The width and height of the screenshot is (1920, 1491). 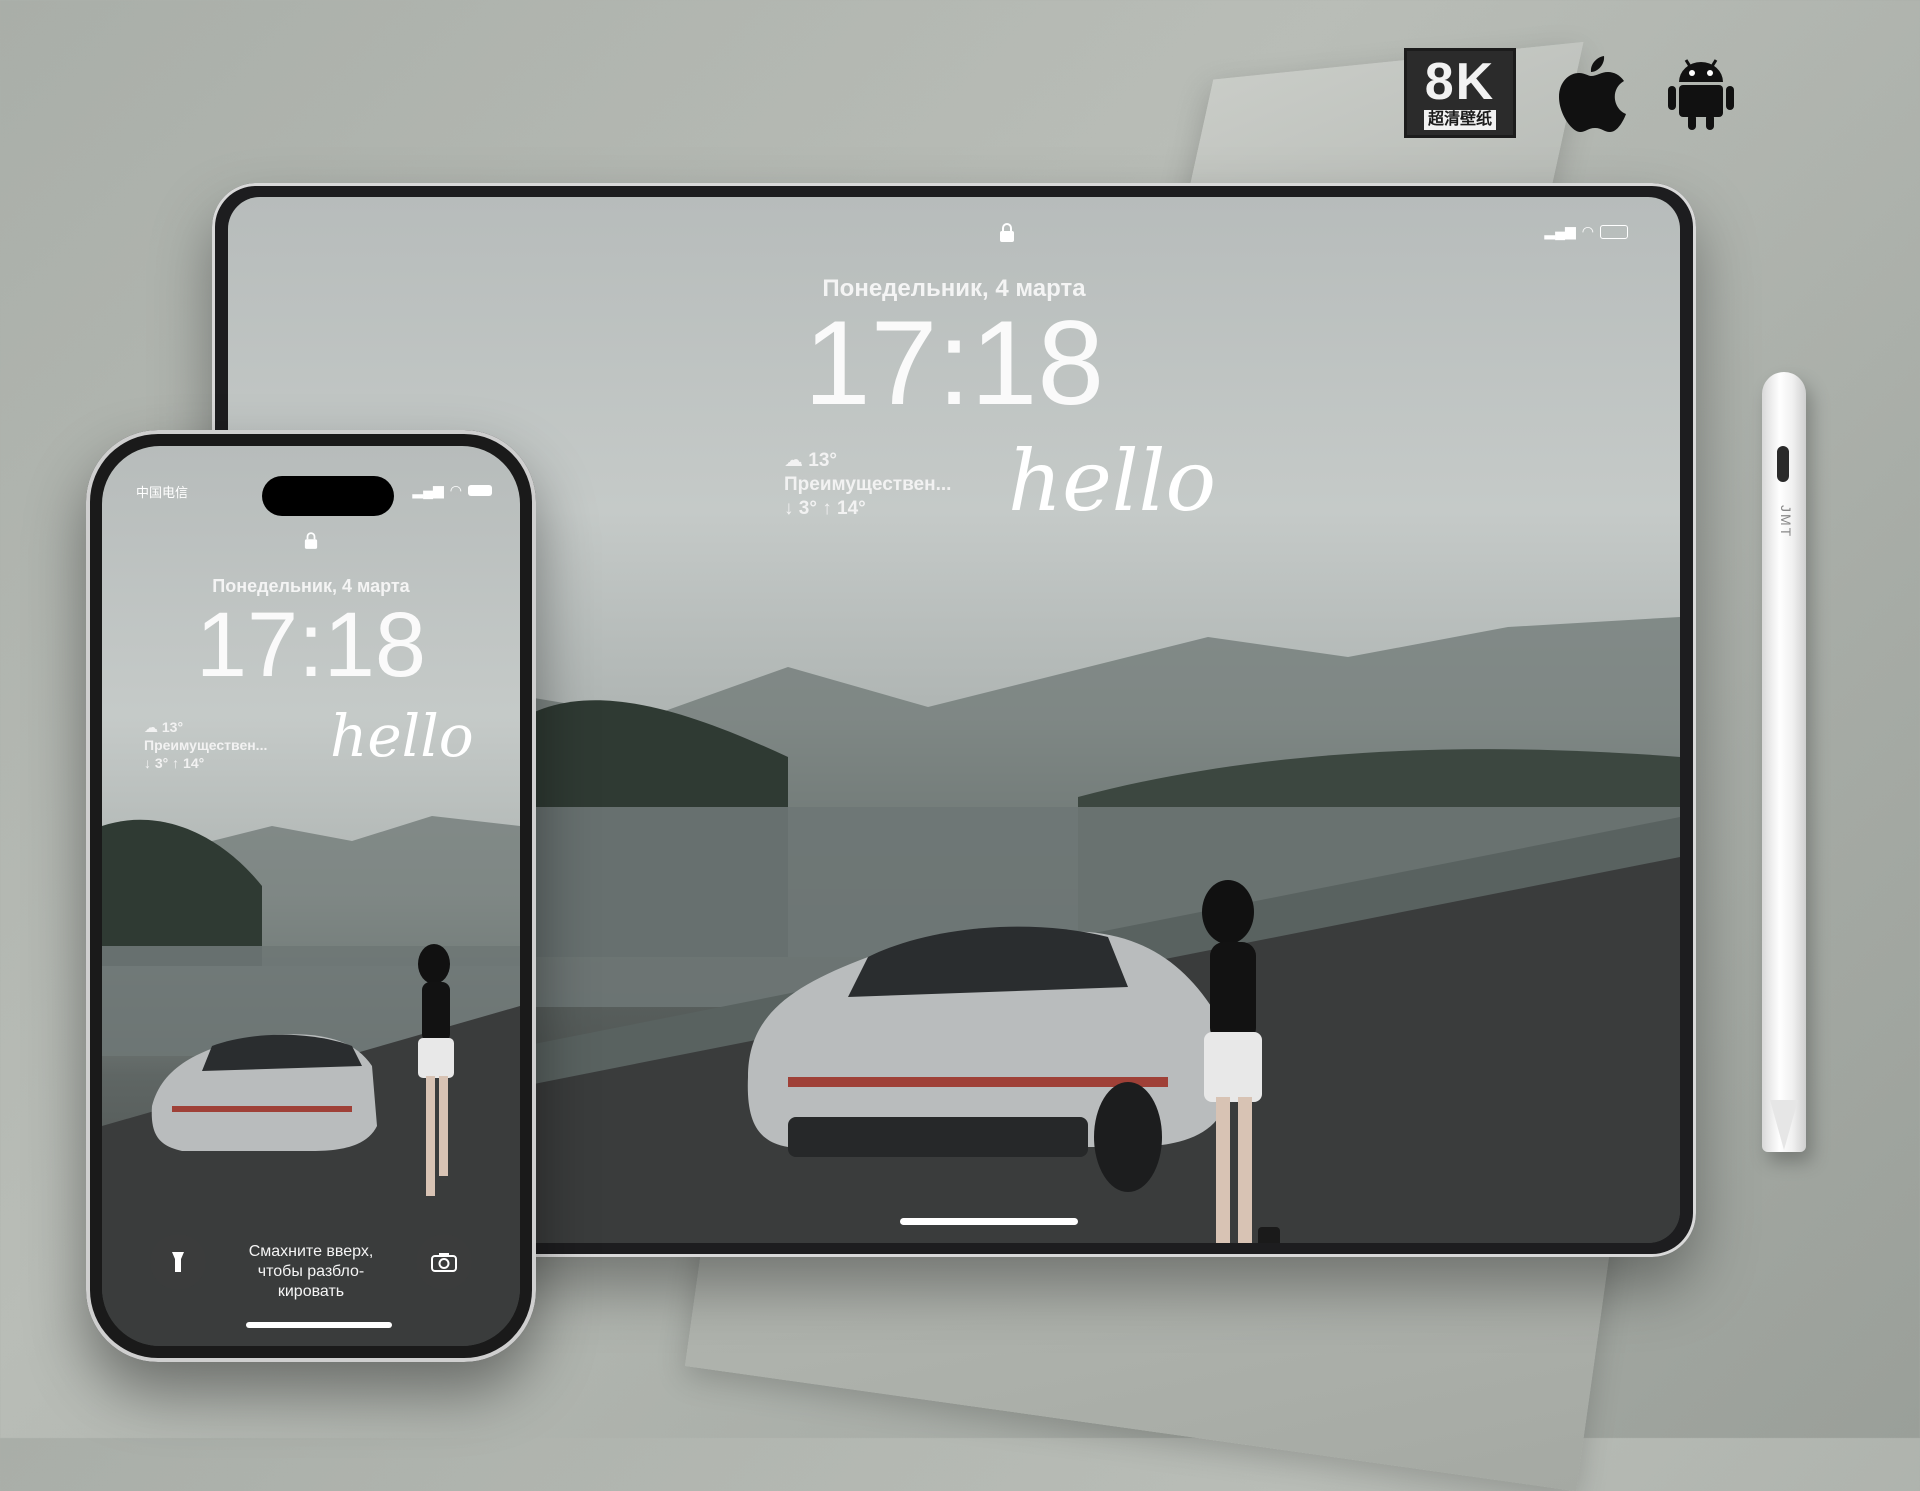 What do you see at coordinates (1701, 94) in the screenshot?
I see `android-icon` at bounding box center [1701, 94].